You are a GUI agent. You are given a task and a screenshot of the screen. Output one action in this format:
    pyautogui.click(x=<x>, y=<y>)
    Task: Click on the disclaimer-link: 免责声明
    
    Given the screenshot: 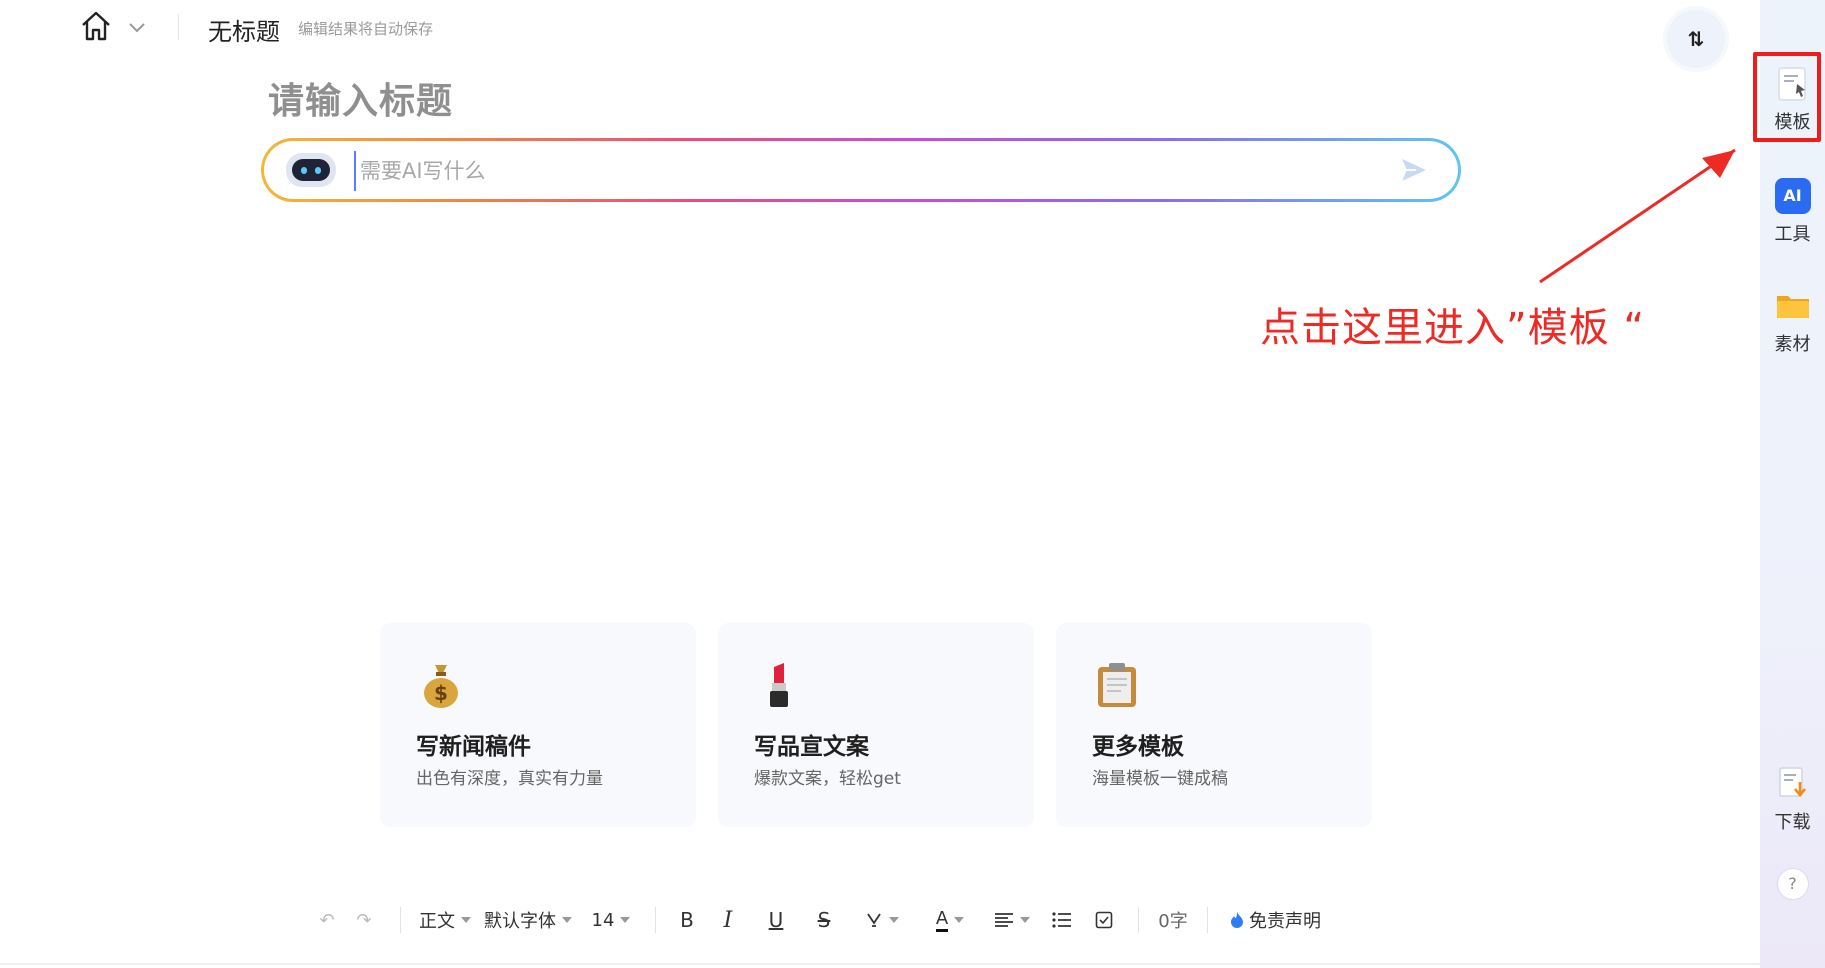 What is the action you would take?
    pyautogui.click(x=1275, y=920)
    